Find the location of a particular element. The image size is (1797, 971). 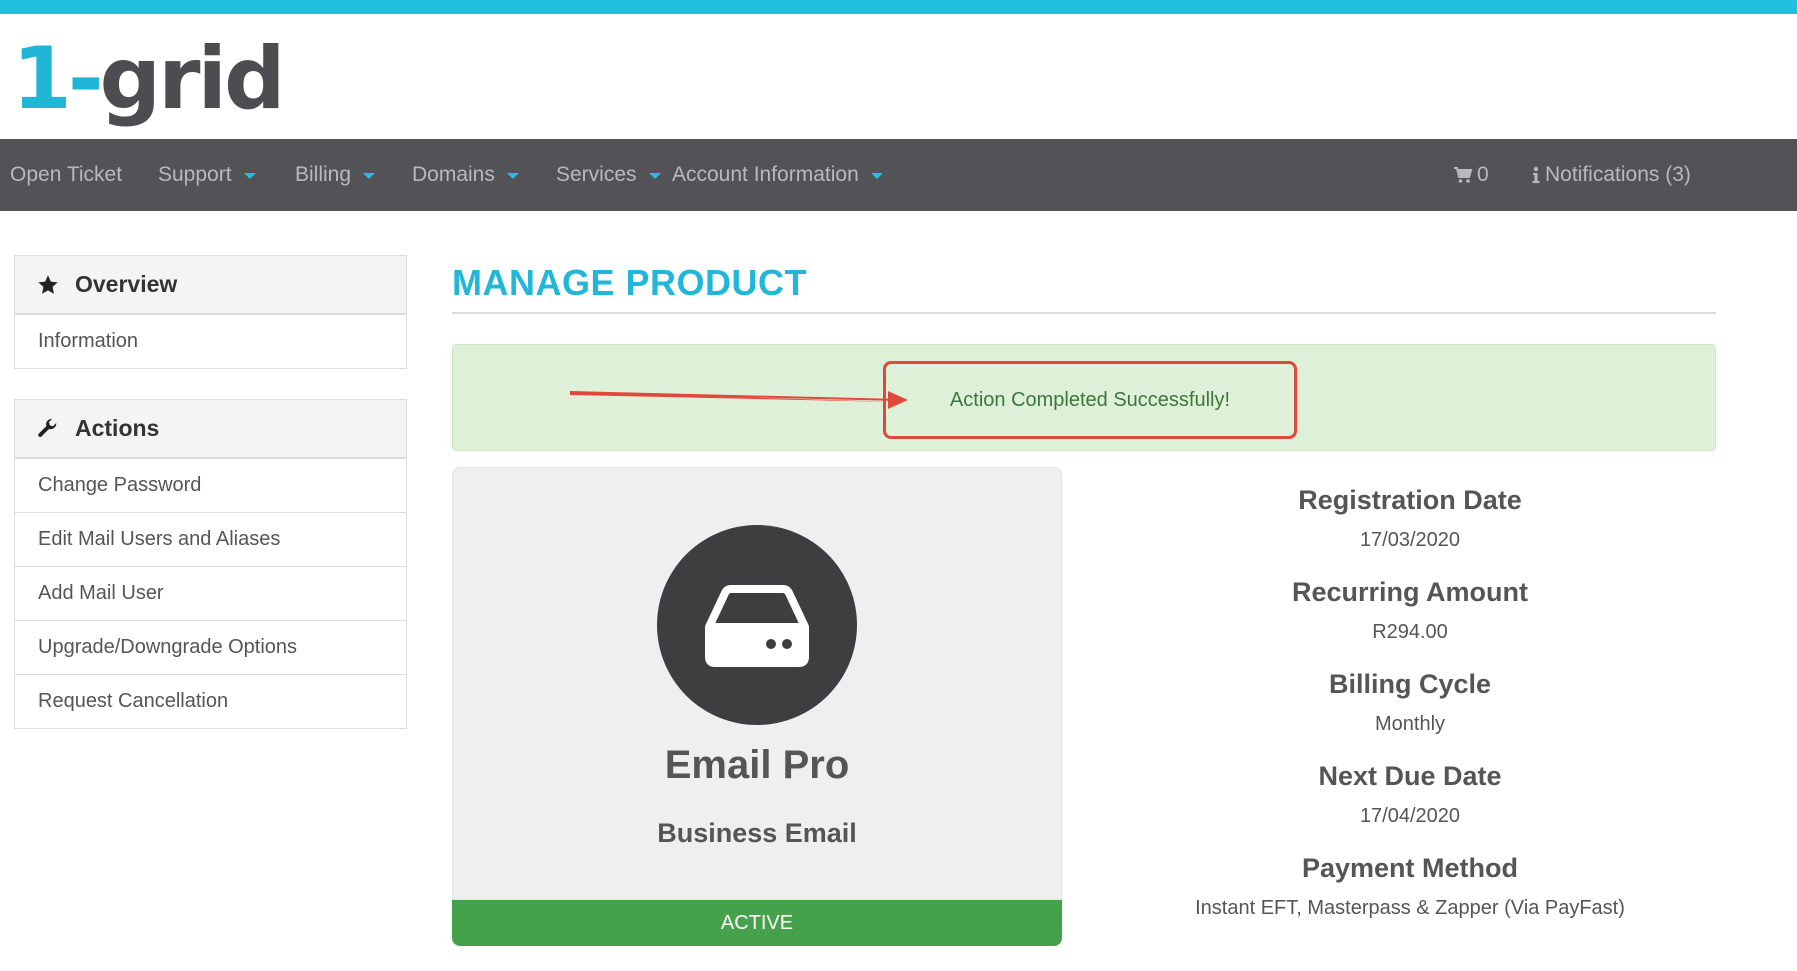

nav-notifications: Notifications (3) is located at coordinates (1611, 175).